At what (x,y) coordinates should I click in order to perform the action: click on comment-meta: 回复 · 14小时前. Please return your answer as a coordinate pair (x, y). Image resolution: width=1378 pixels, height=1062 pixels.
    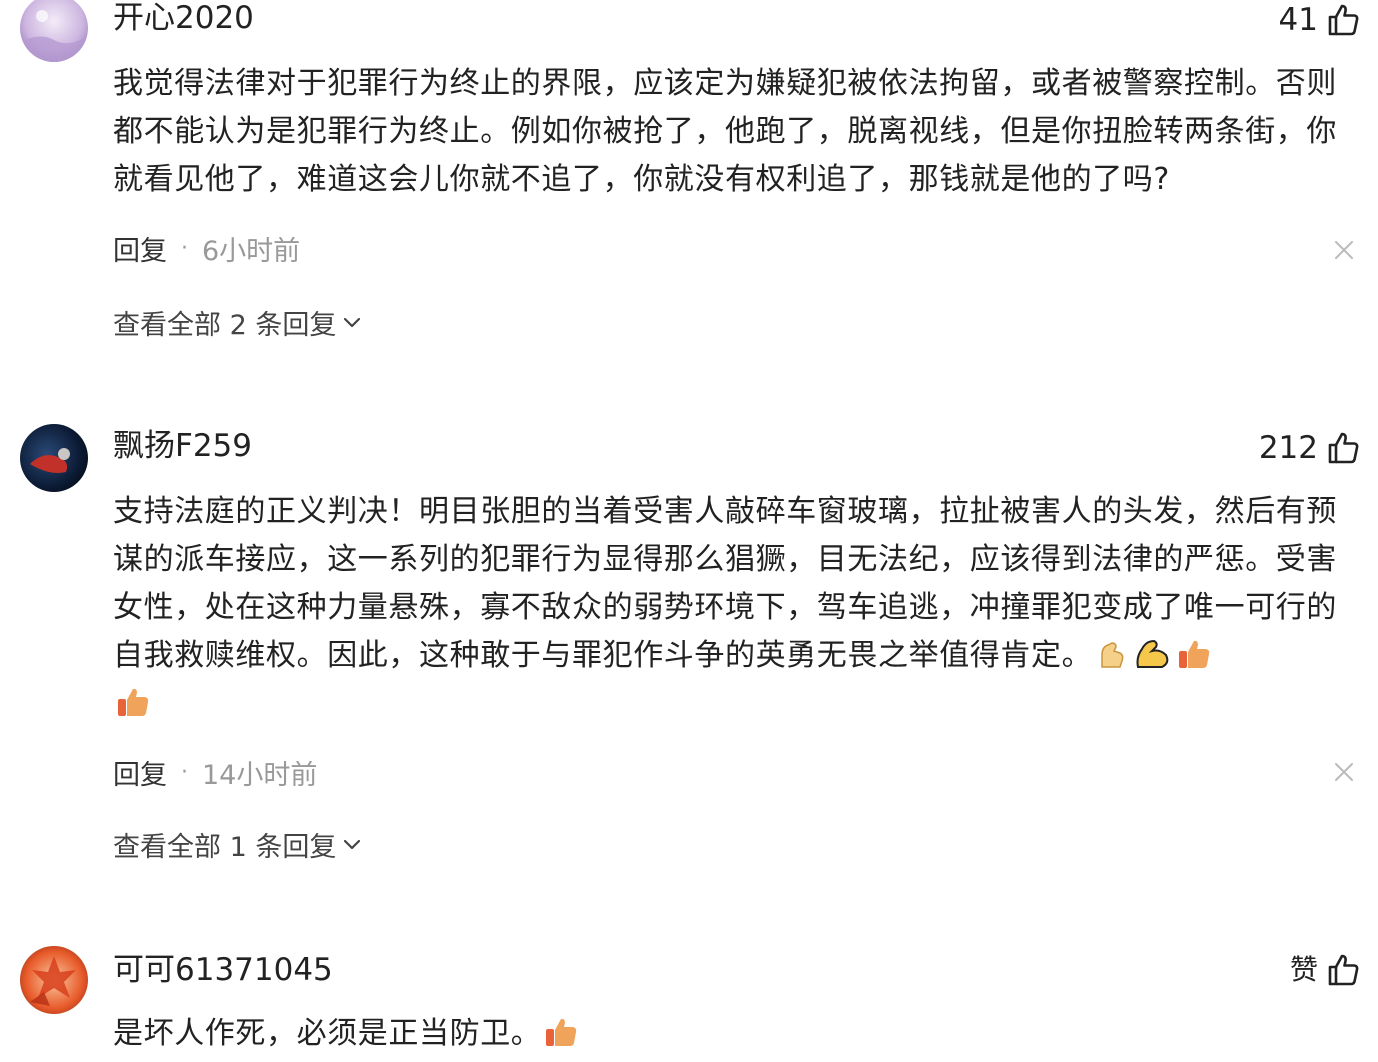
    Looking at the image, I should click on (215, 772).